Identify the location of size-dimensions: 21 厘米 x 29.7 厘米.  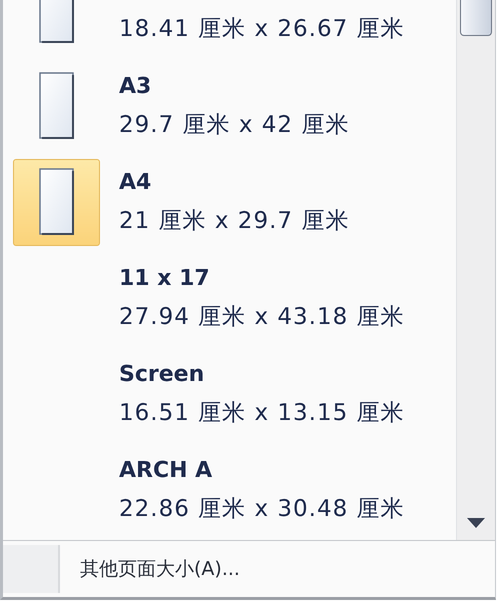
(234, 221).